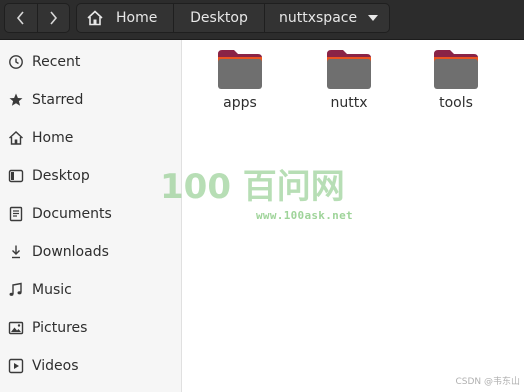 The height and width of the screenshot is (392, 524). I want to click on chevron-left-icon, so click(20, 18).